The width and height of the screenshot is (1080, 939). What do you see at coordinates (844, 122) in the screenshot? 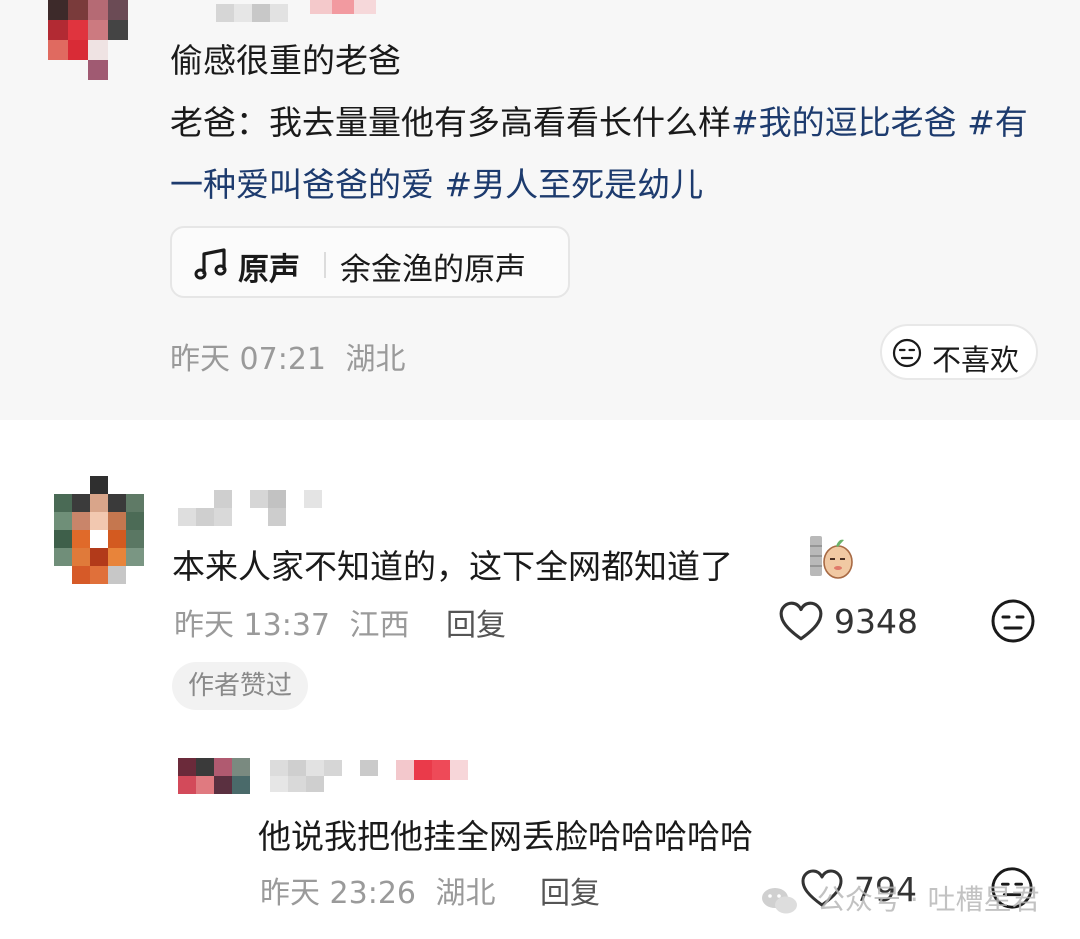
I see `hashtag-link: #我的逗比老爸` at bounding box center [844, 122].